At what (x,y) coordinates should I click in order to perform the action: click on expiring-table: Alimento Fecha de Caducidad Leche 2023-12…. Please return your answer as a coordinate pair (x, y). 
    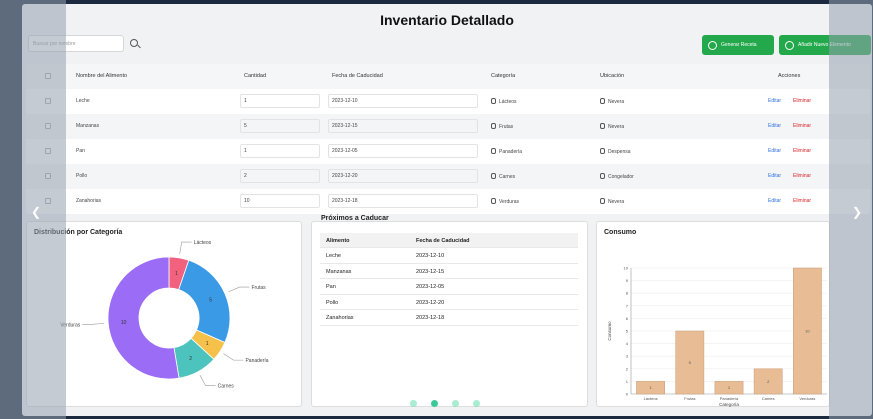
    Looking at the image, I should click on (449, 279).